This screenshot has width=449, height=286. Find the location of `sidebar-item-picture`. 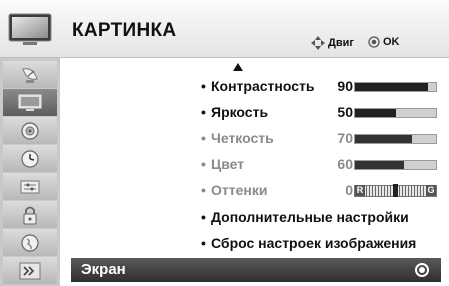

sidebar-item-picture is located at coordinates (30, 102).